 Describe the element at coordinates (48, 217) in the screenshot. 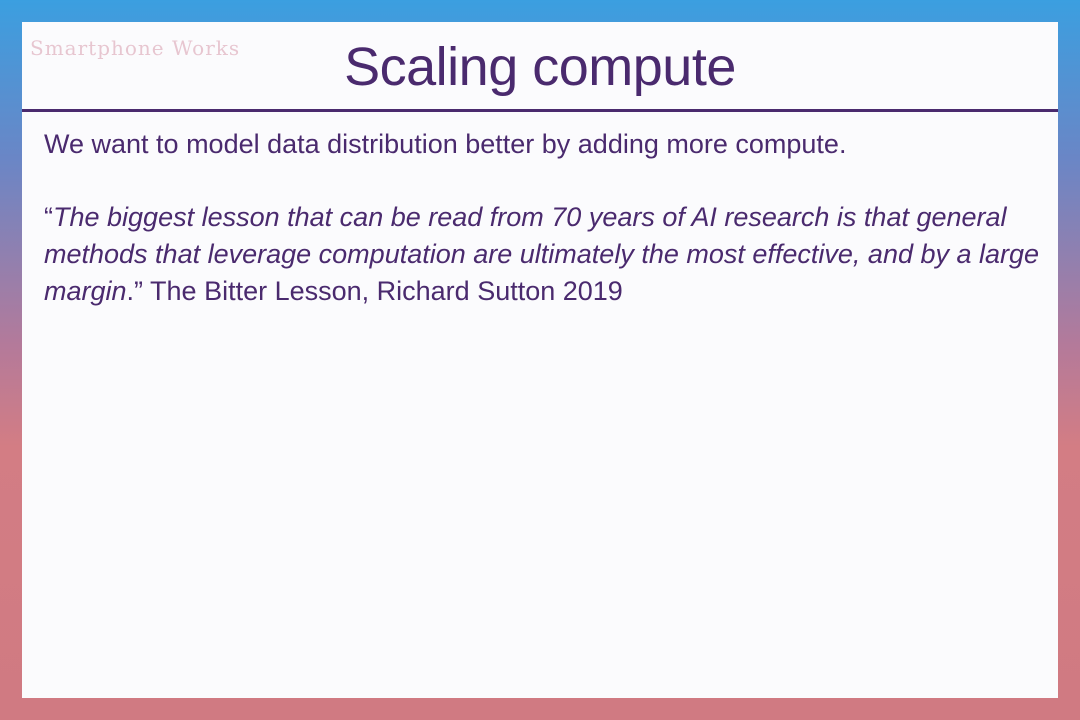

I see `quote-open-mark: “` at that location.